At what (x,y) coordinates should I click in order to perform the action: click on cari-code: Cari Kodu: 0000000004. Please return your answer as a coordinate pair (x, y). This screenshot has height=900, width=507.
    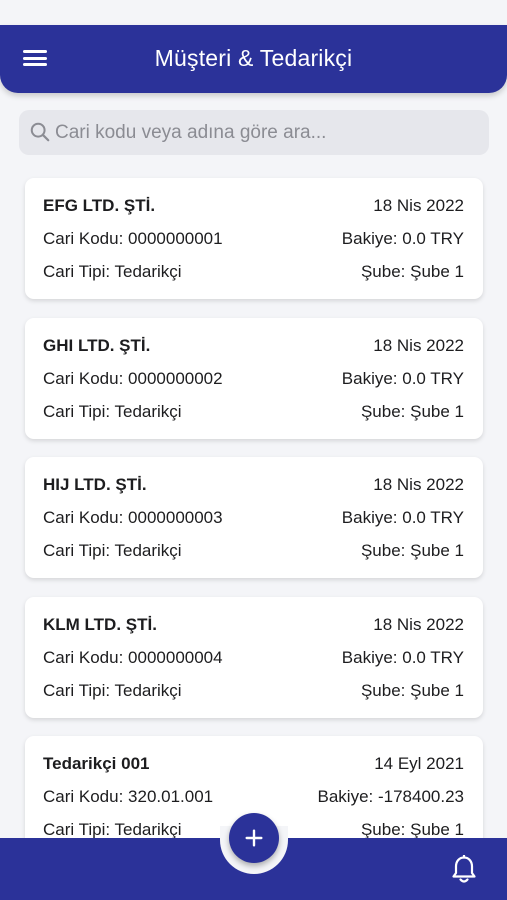
    Looking at the image, I should click on (133, 657).